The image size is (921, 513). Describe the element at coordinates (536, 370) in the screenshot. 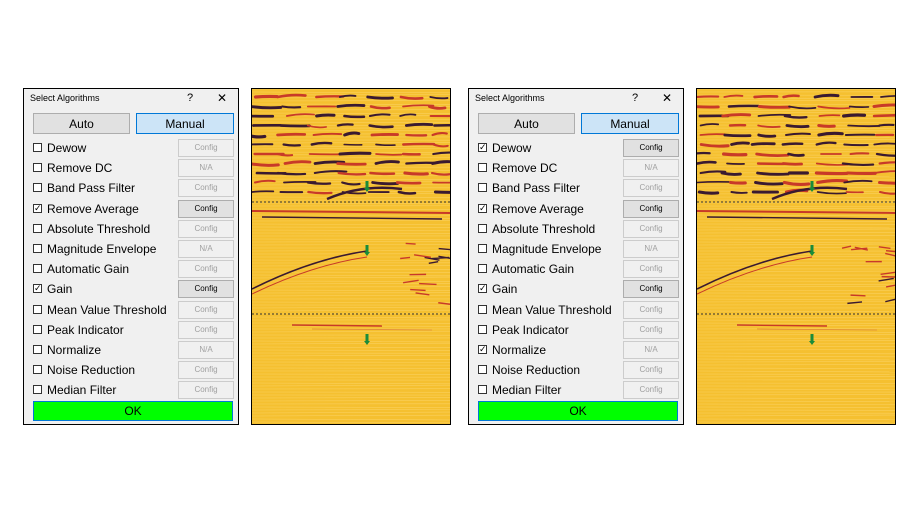

I see `algorithm-label: Noise Reduction` at that location.